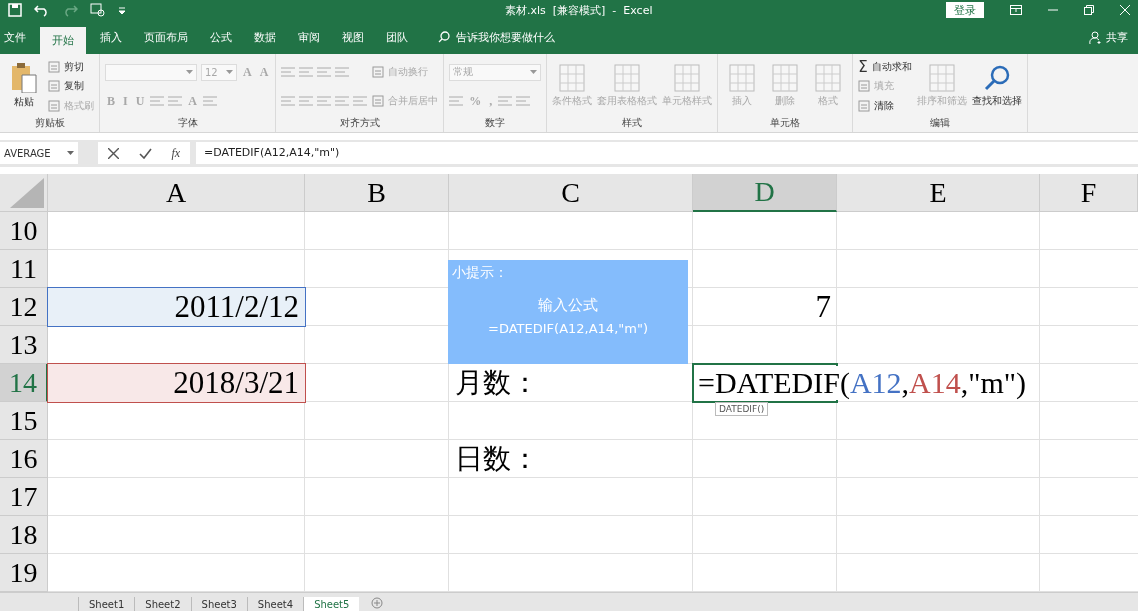 This screenshot has width=1138, height=611. I want to click on tell-me-search: 告诉我你想要做什么, so click(496, 37).